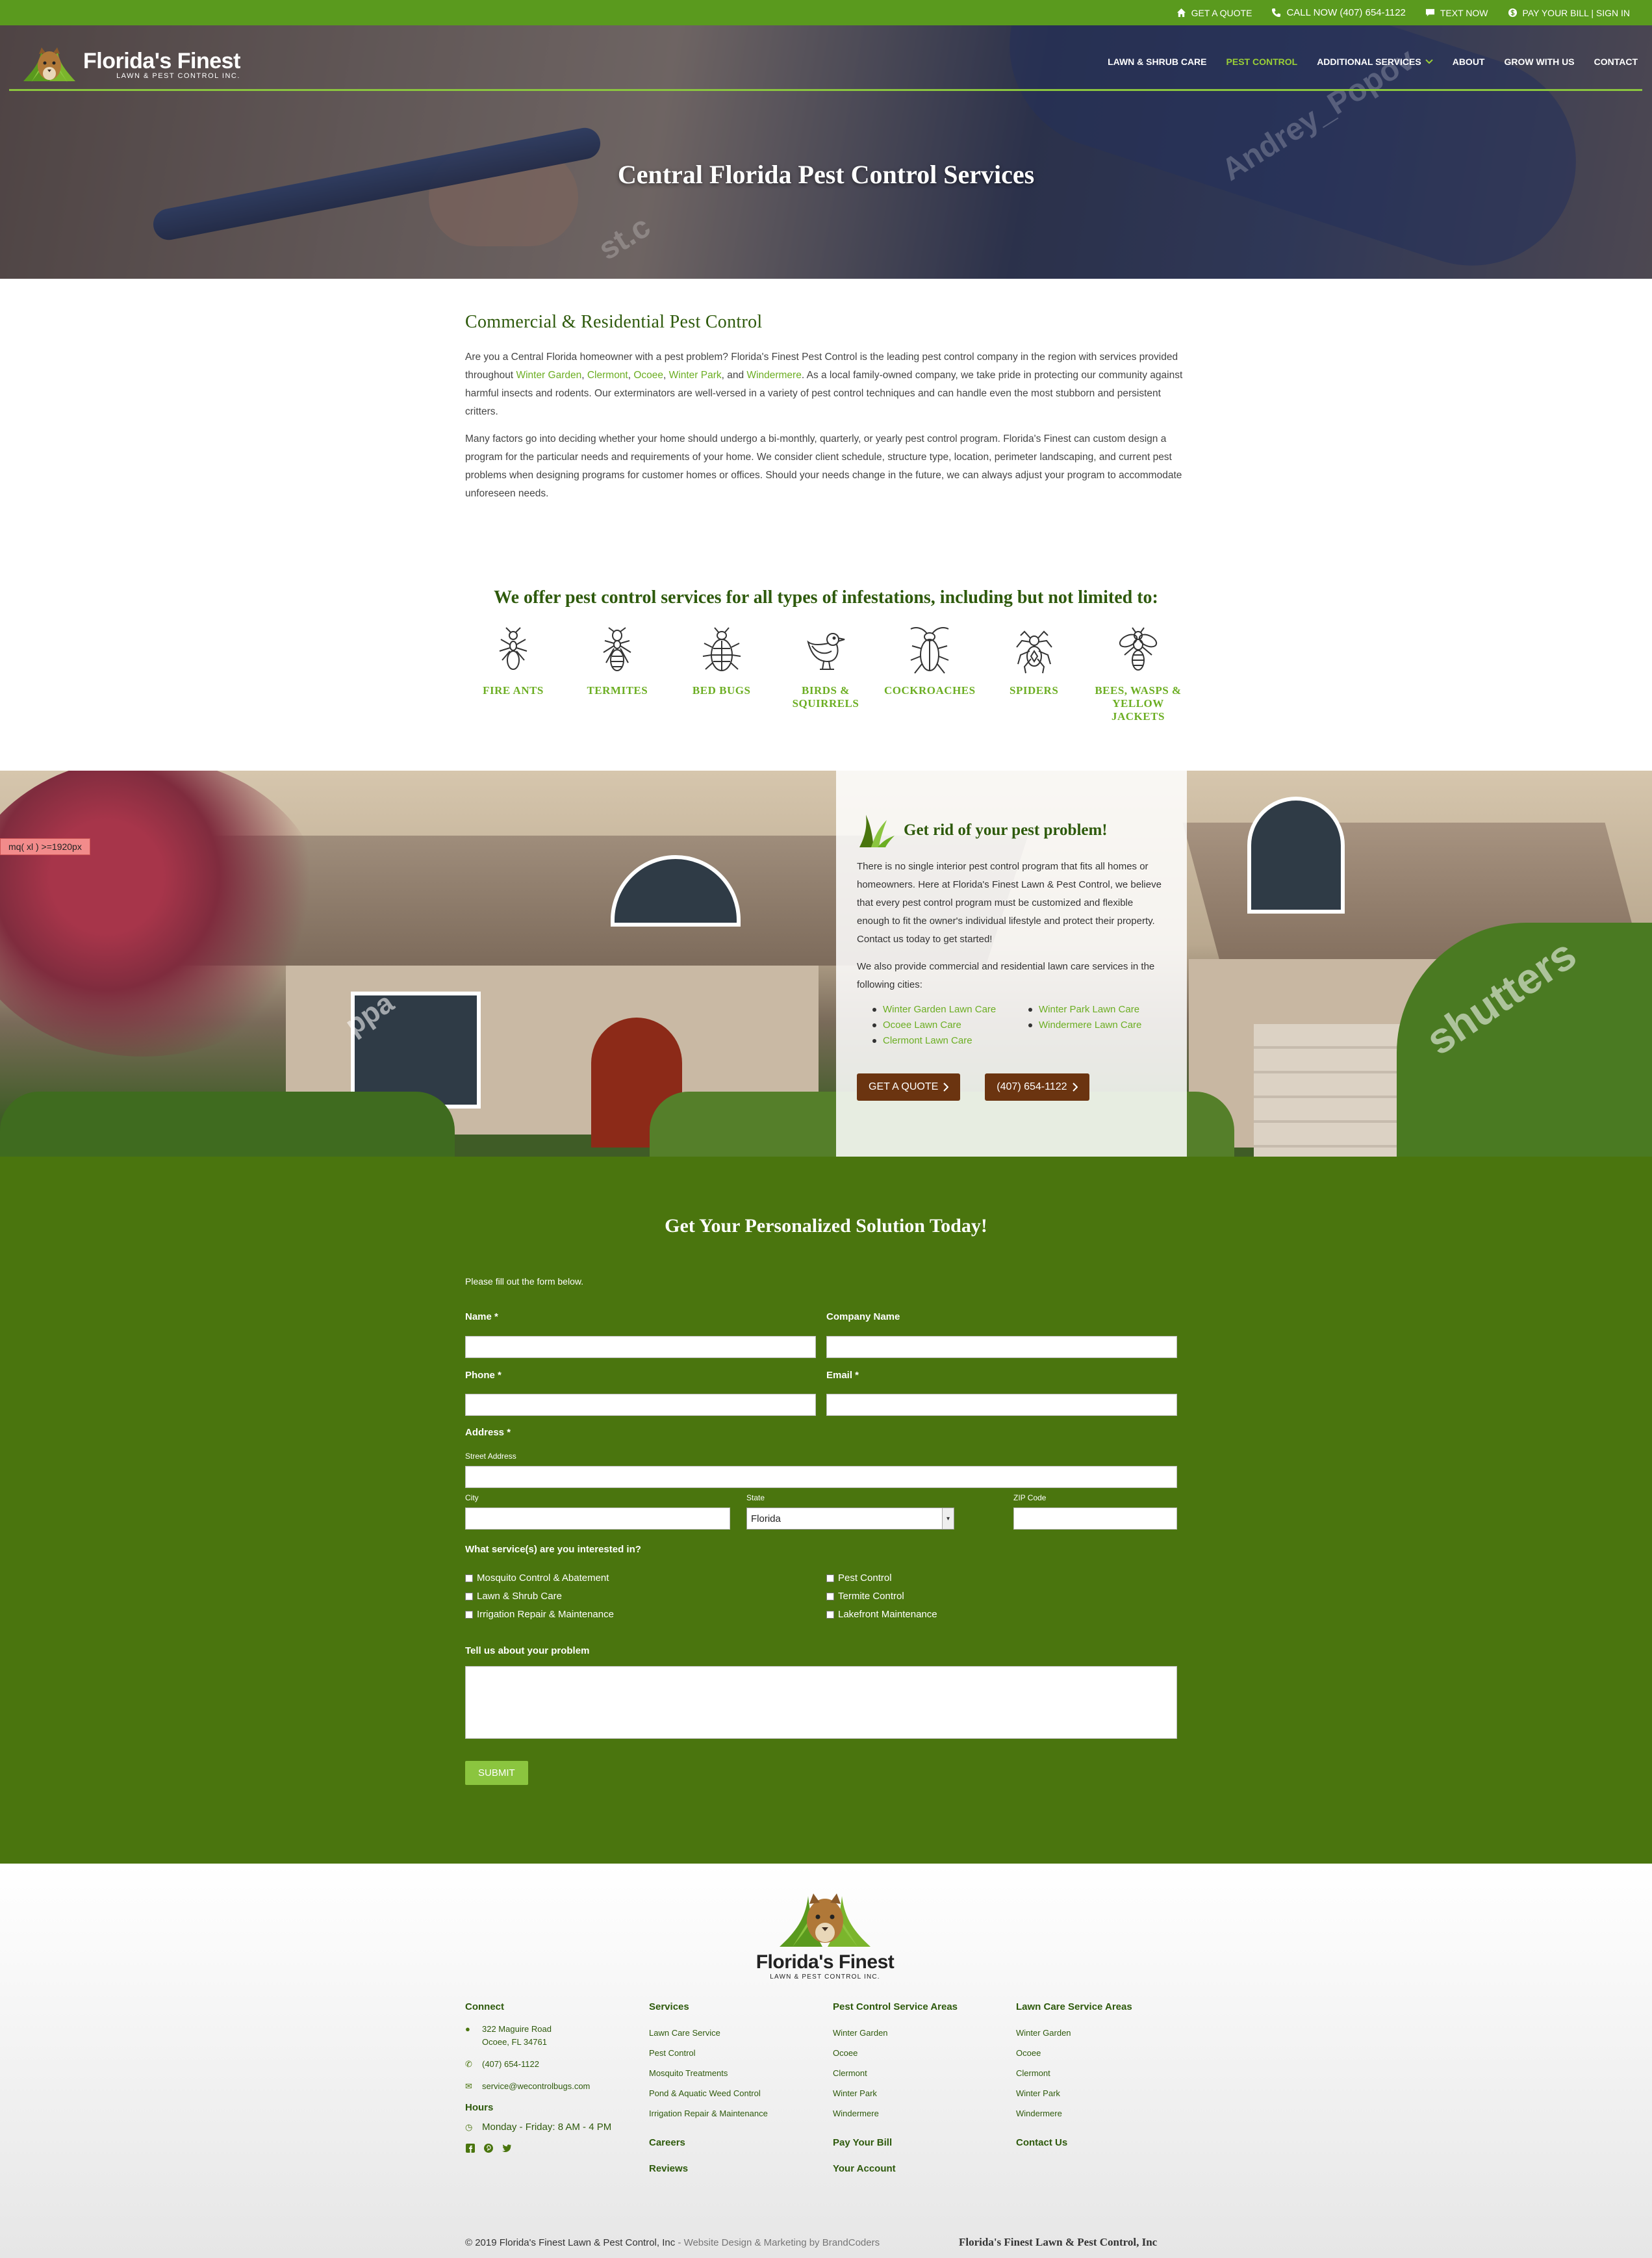 The width and height of the screenshot is (1652, 2258). I want to click on footer-email: service@wecontrolbugs.com, so click(536, 2086).